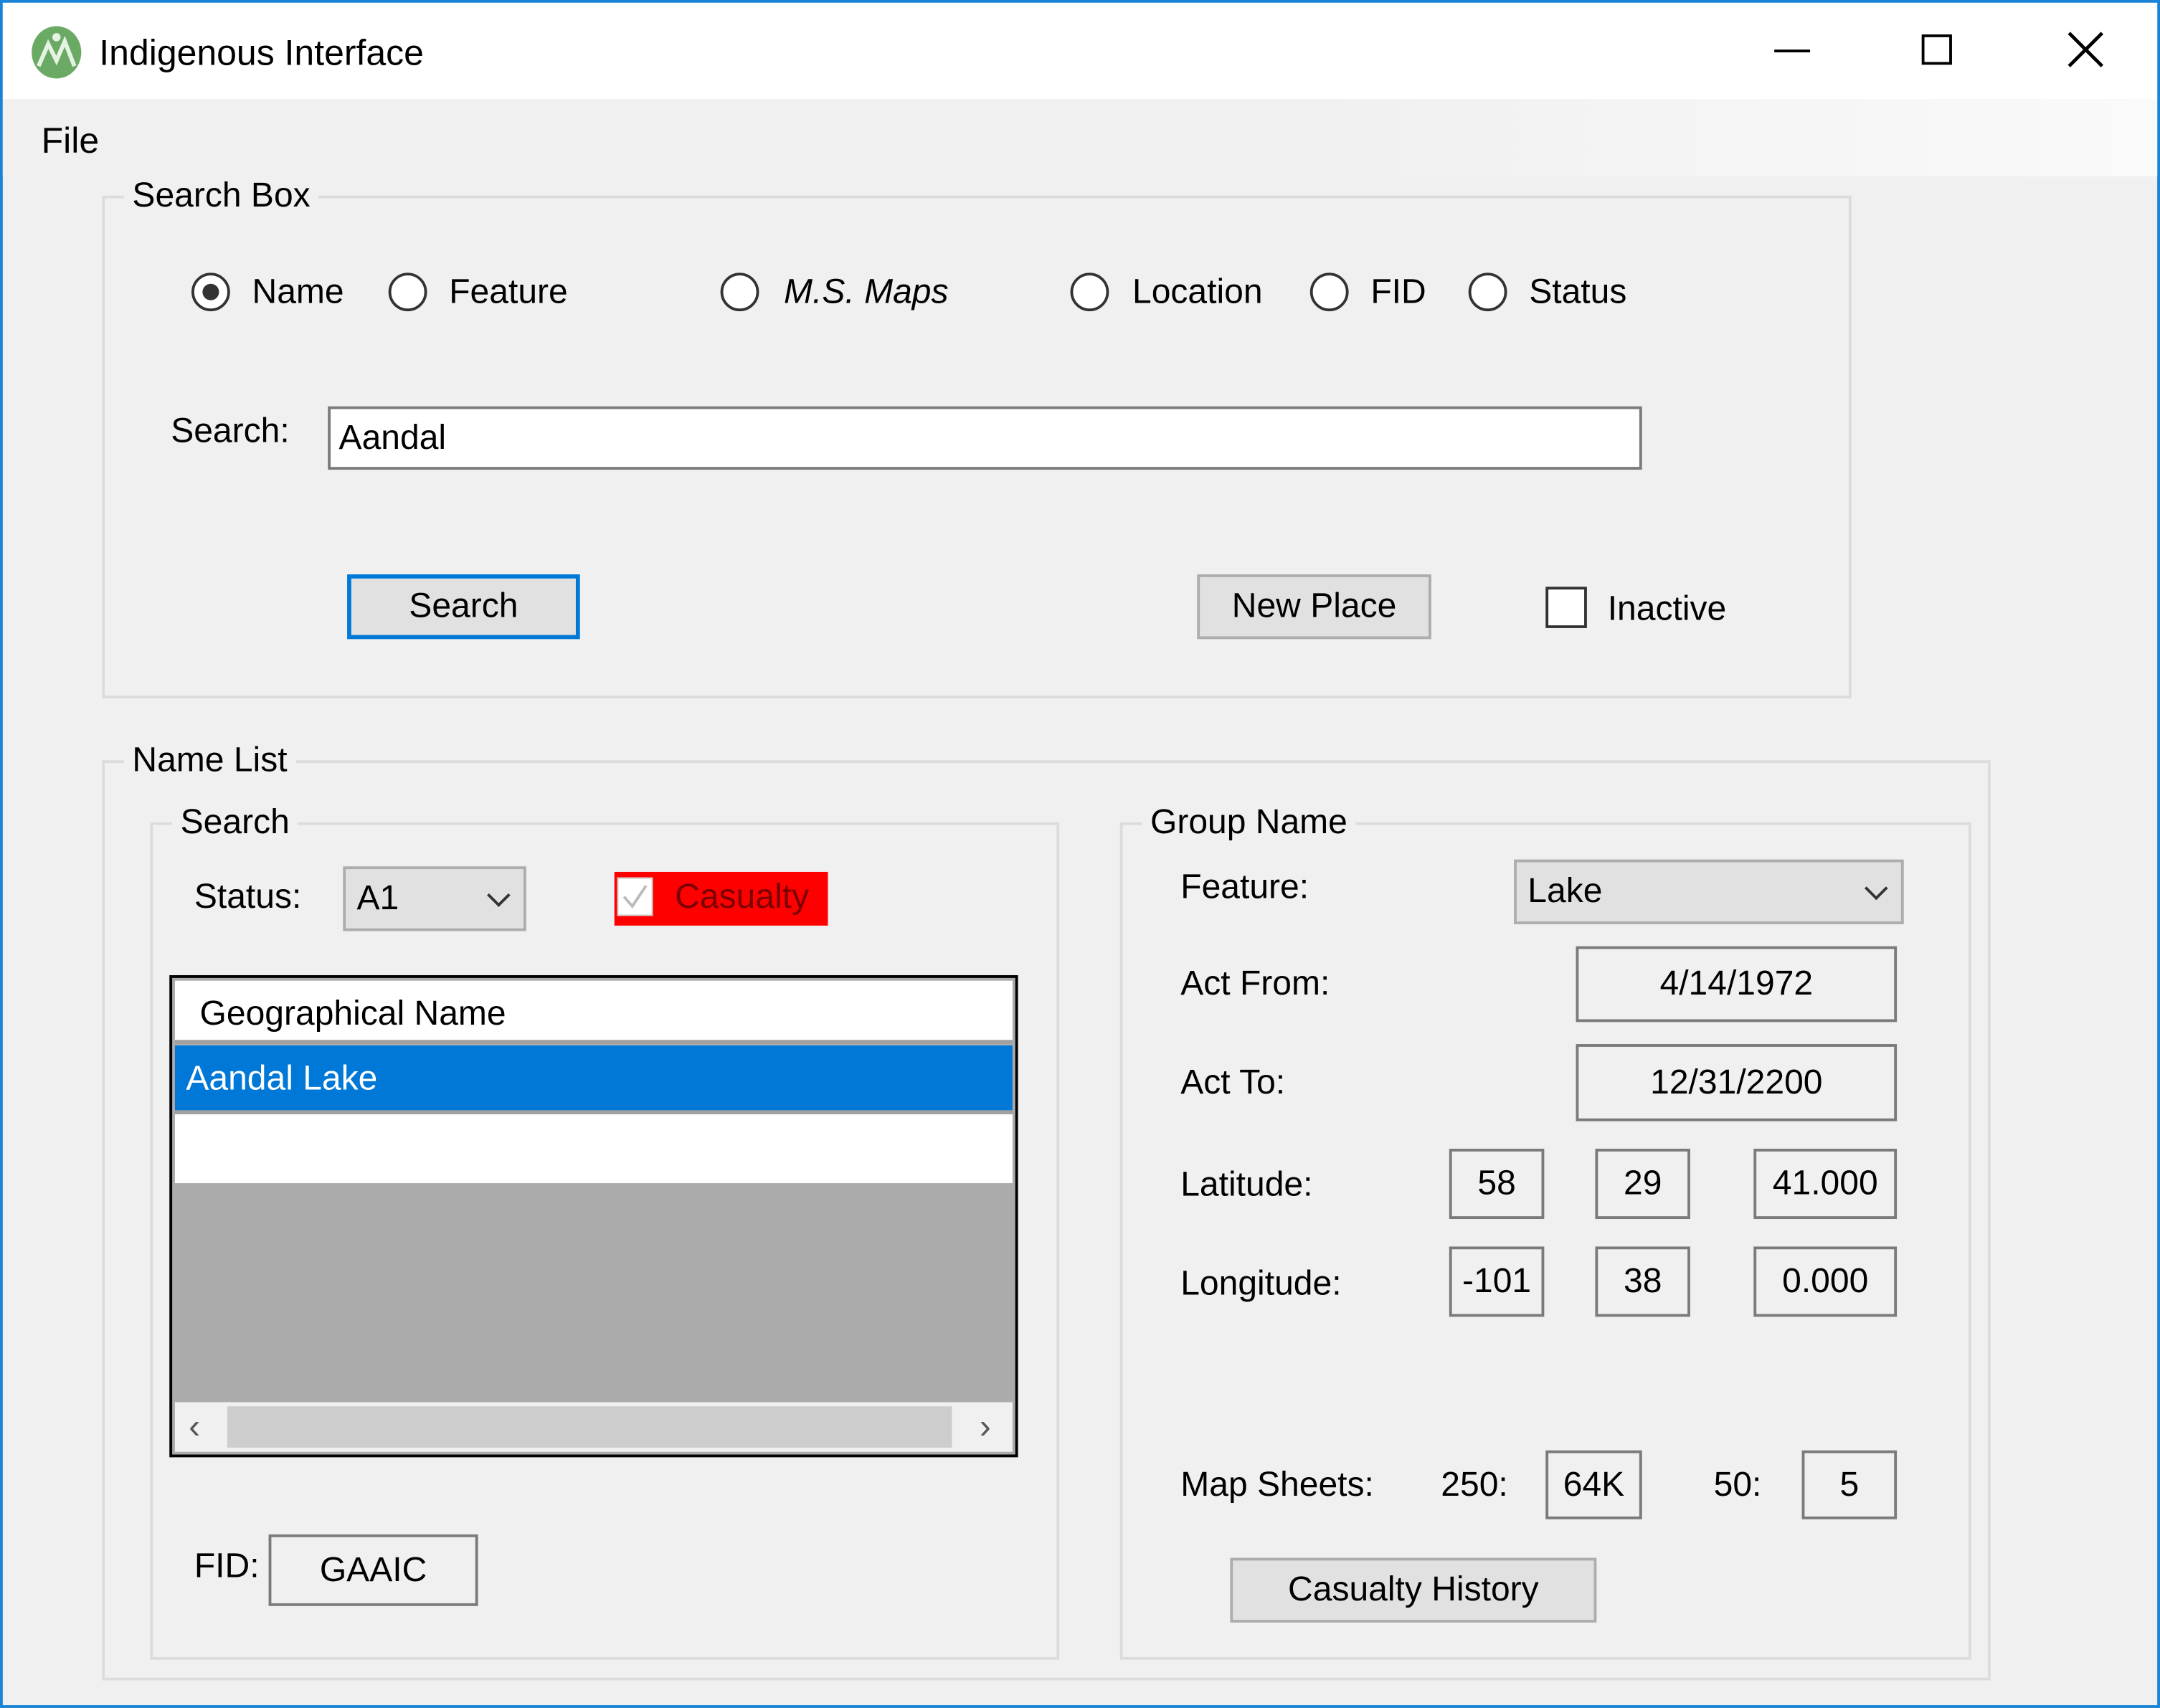  I want to click on longitude-label: Longitude:, so click(1261, 1284).